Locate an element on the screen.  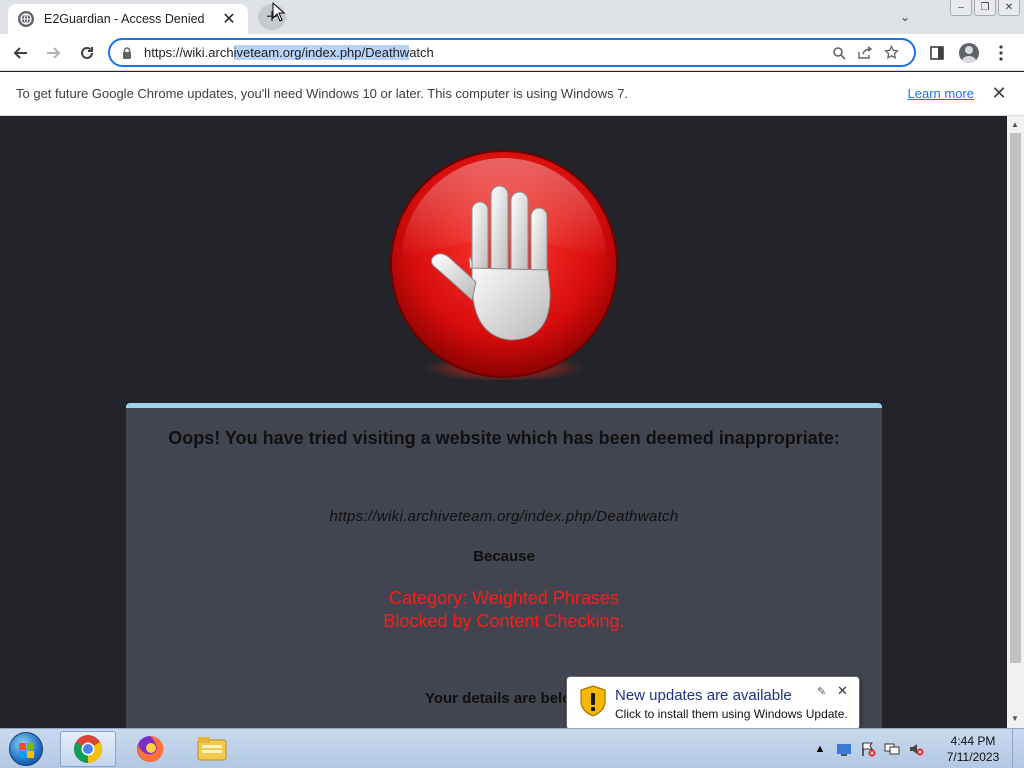
reload-icon is located at coordinates (87, 52).